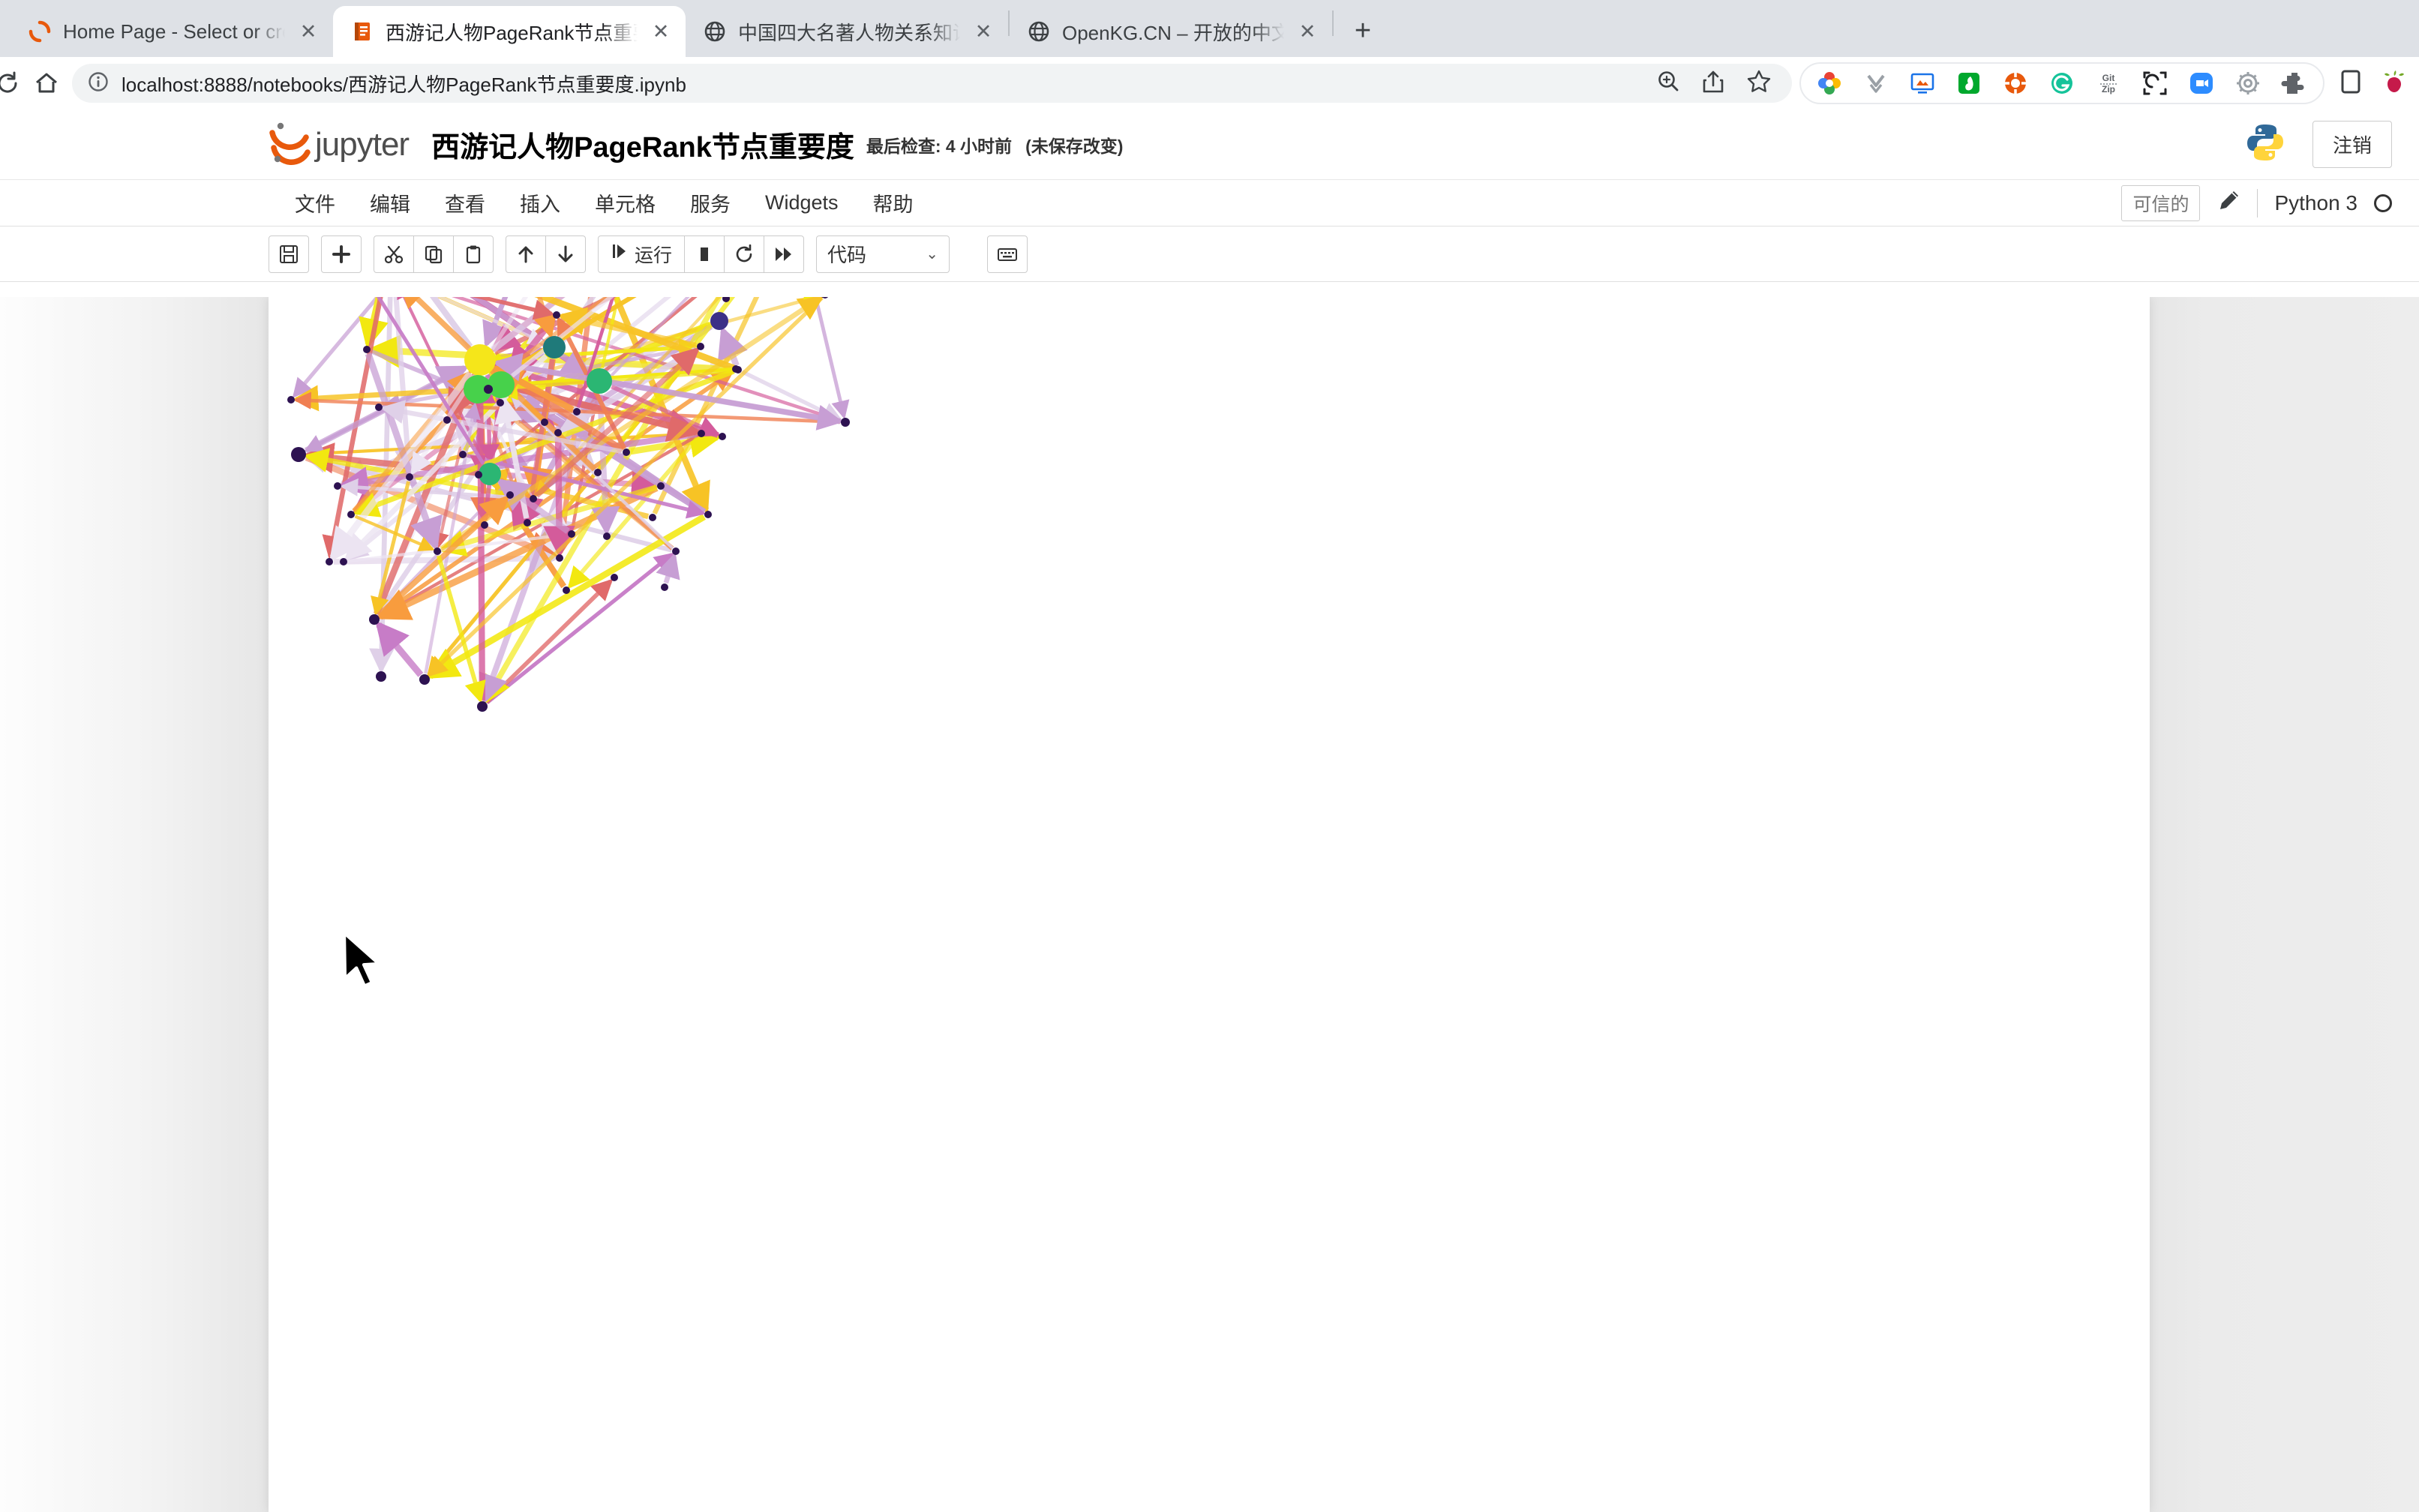 Image resolution: width=2419 pixels, height=1512 pixels. Describe the element at coordinates (47, 83) in the screenshot. I see `home-icon` at that location.